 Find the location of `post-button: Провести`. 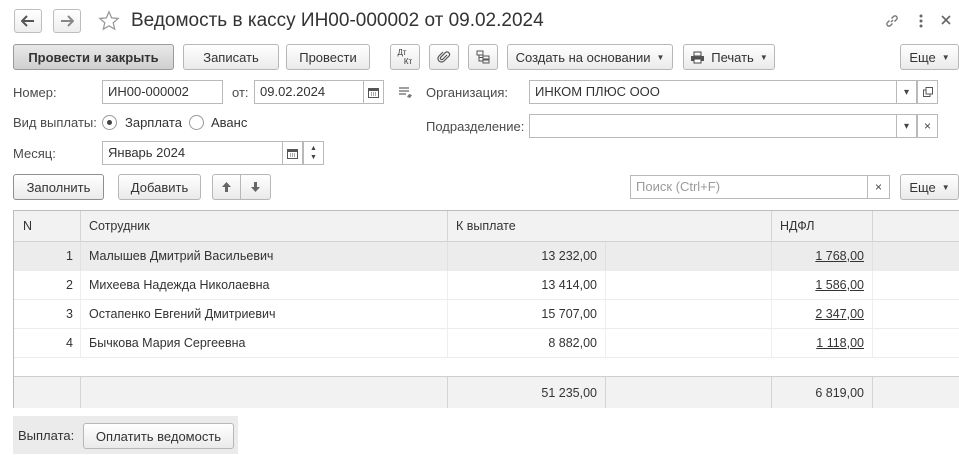

post-button: Провести is located at coordinates (328, 57).